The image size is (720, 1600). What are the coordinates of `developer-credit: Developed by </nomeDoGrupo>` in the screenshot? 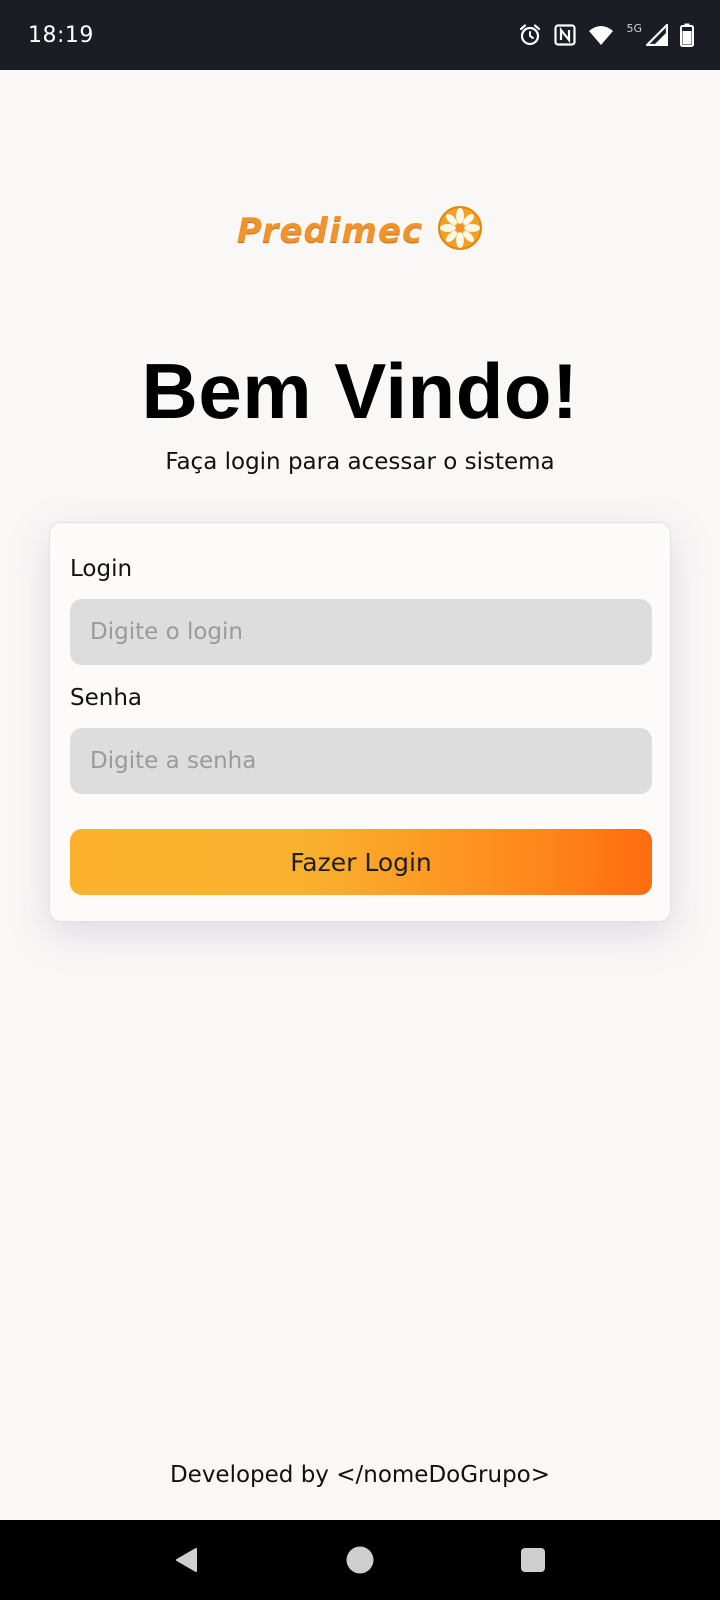 It's located at (360, 1475).